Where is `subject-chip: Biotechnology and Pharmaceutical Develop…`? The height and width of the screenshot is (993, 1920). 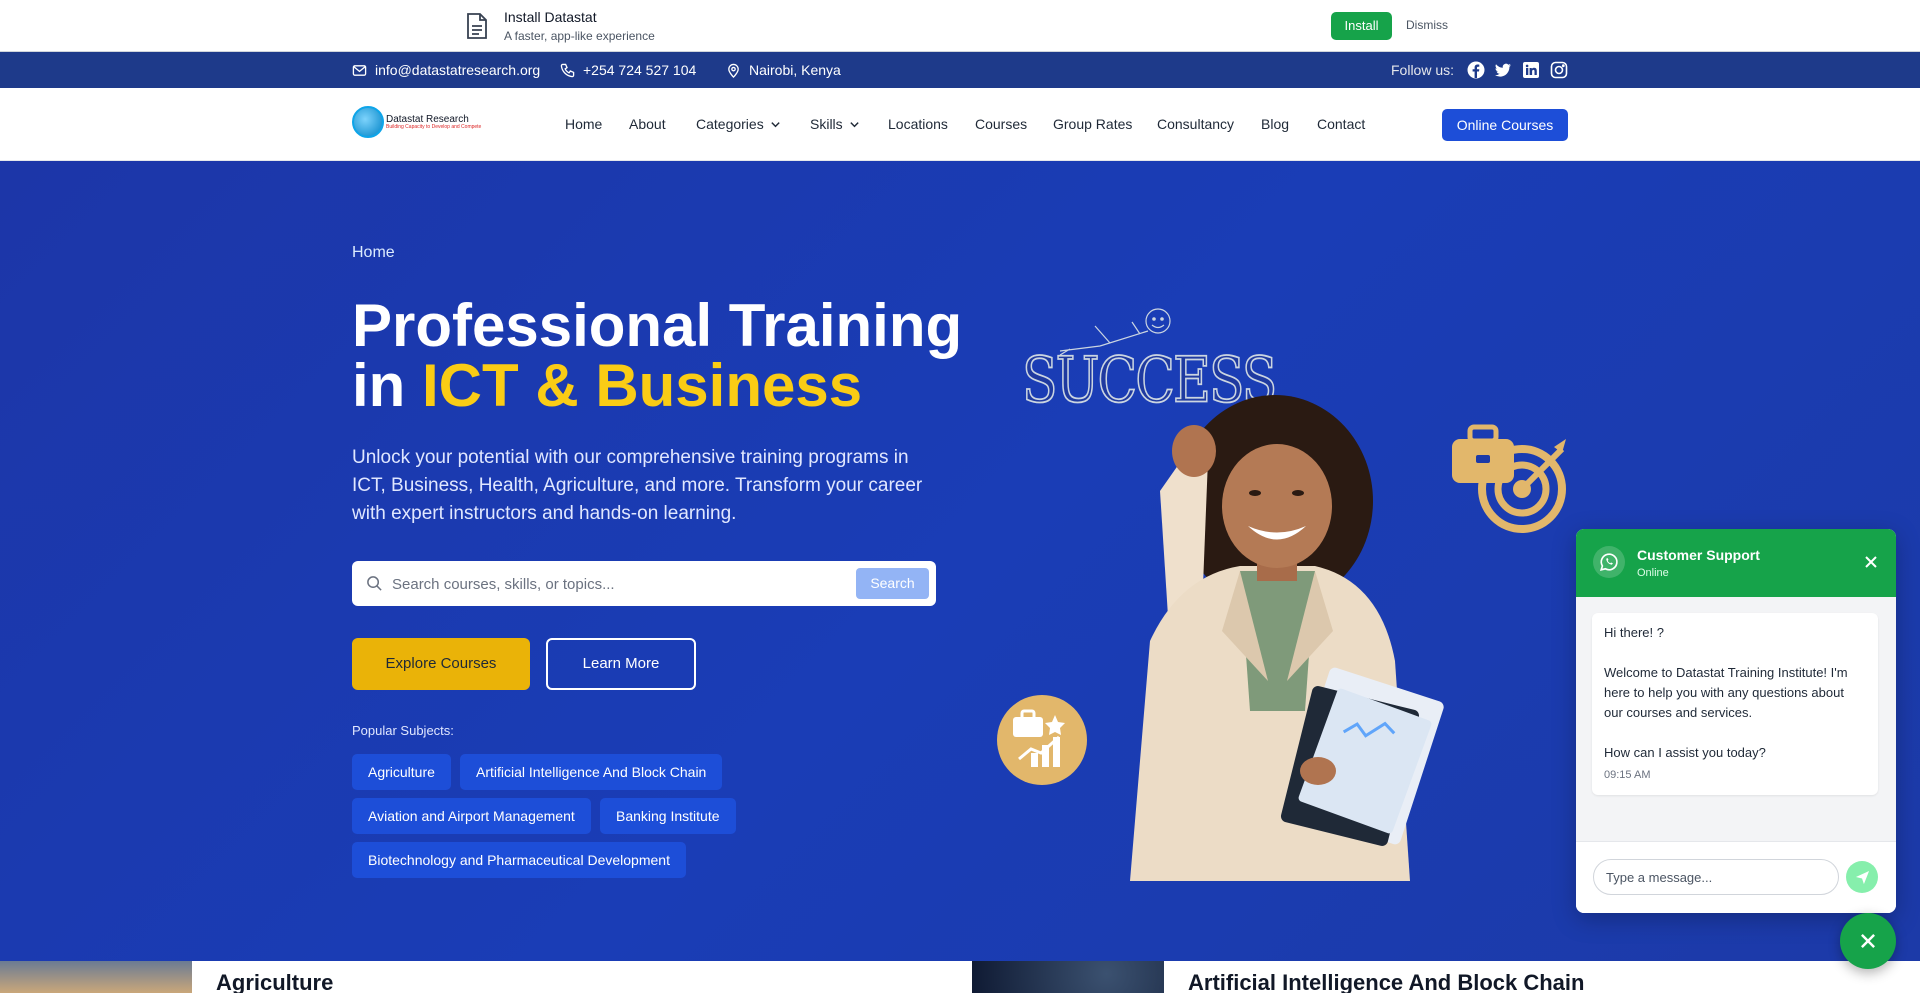 subject-chip: Biotechnology and Pharmaceutical Develop… is located at coordinates (519, 860).